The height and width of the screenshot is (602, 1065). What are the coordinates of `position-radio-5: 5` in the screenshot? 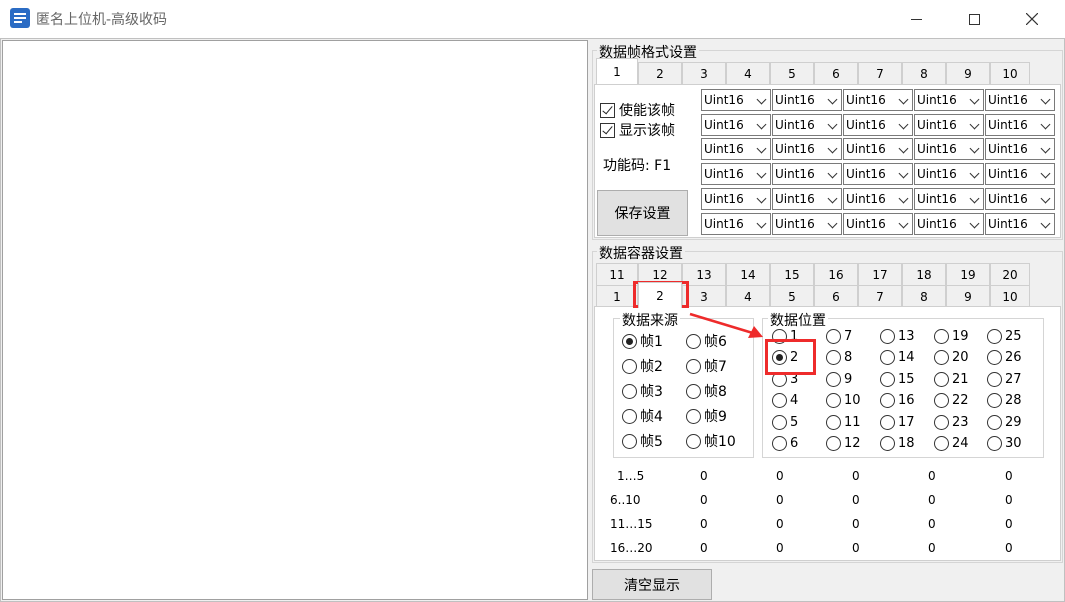 It's located at (785, 422).